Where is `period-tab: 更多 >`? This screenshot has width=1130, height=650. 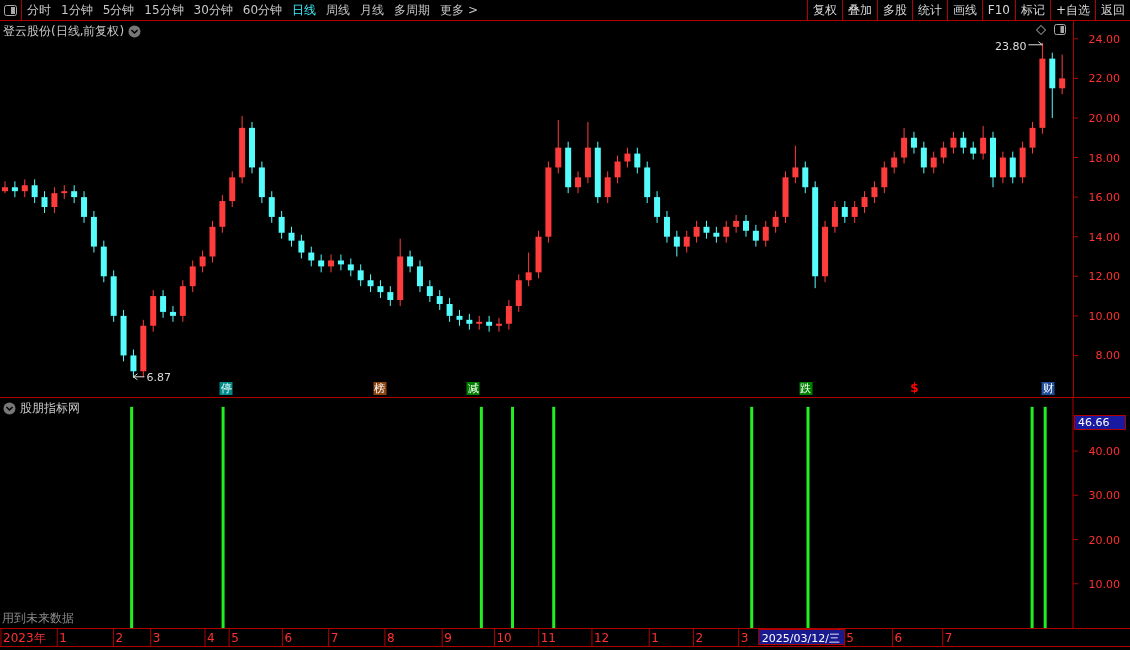
period-tab: 更多 > is located at coordinates (459, 10).